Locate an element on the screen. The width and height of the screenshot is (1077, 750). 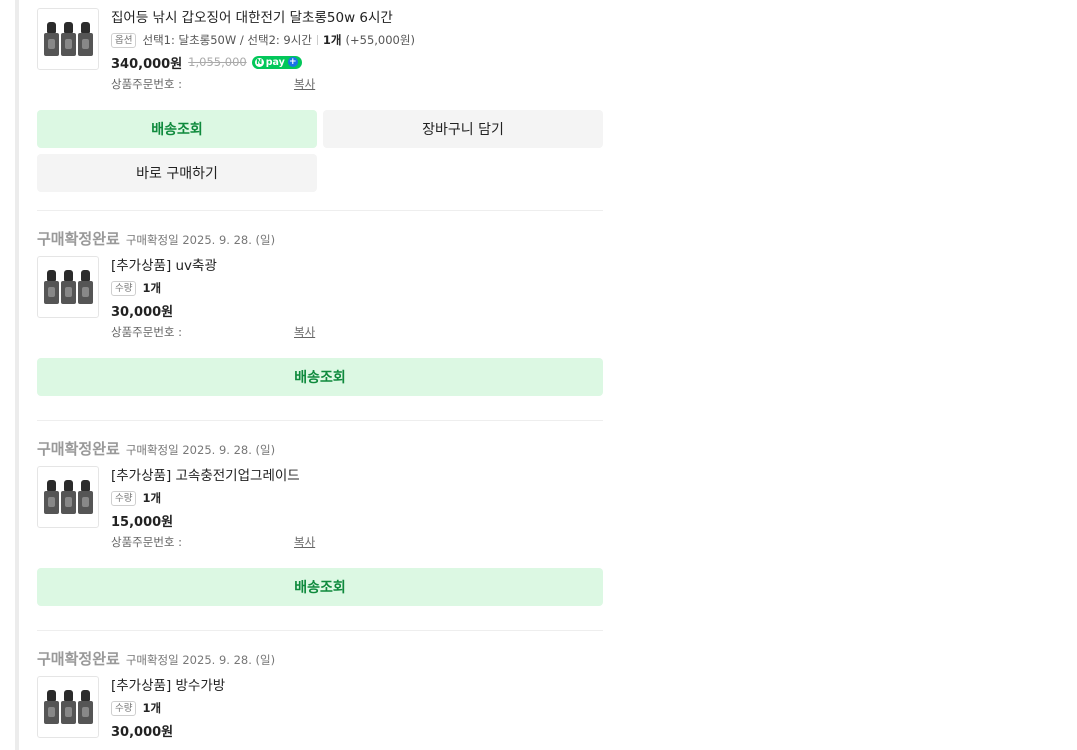
product-info: [추가상품] 방수가방 수량 1개 30,000원 is located at coordinates (168, 708).